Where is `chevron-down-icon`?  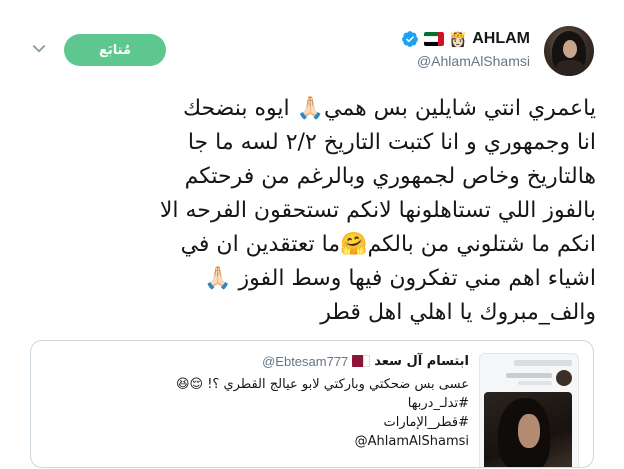 chevron-down-icon is located at coordinates (39, 49).